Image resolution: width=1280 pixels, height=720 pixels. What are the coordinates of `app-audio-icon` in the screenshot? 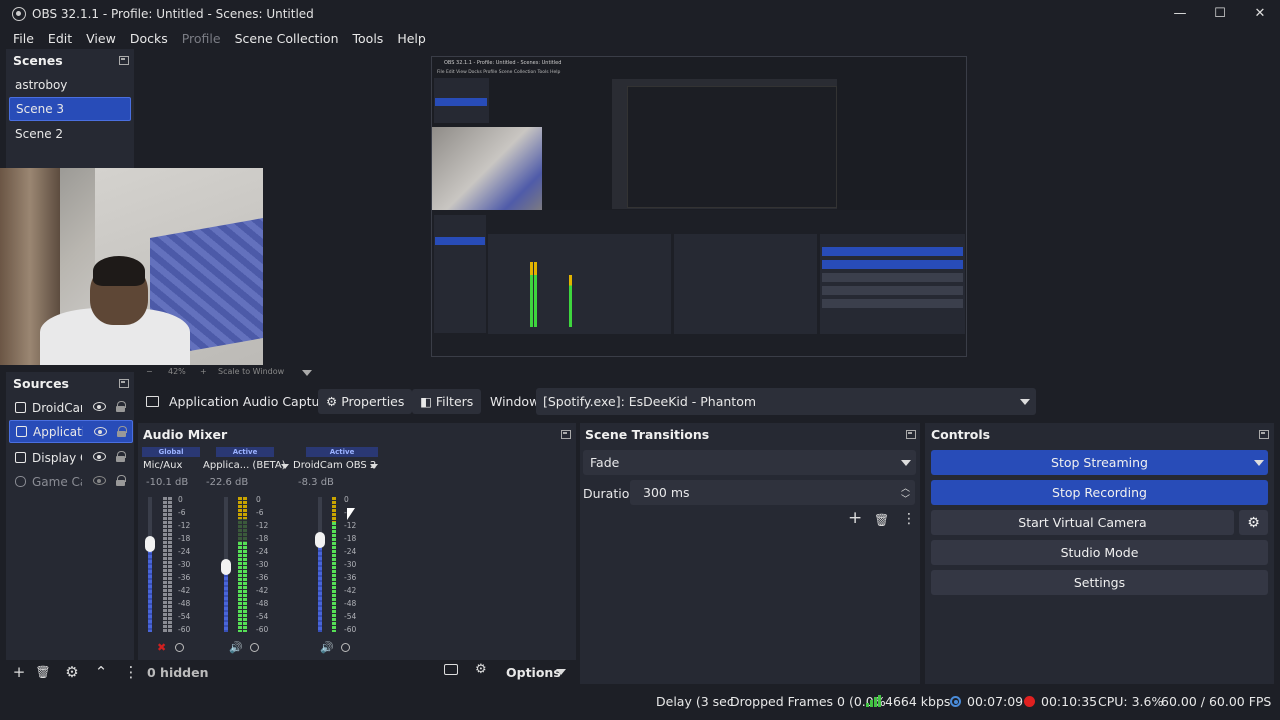 It's located at (21, 431).